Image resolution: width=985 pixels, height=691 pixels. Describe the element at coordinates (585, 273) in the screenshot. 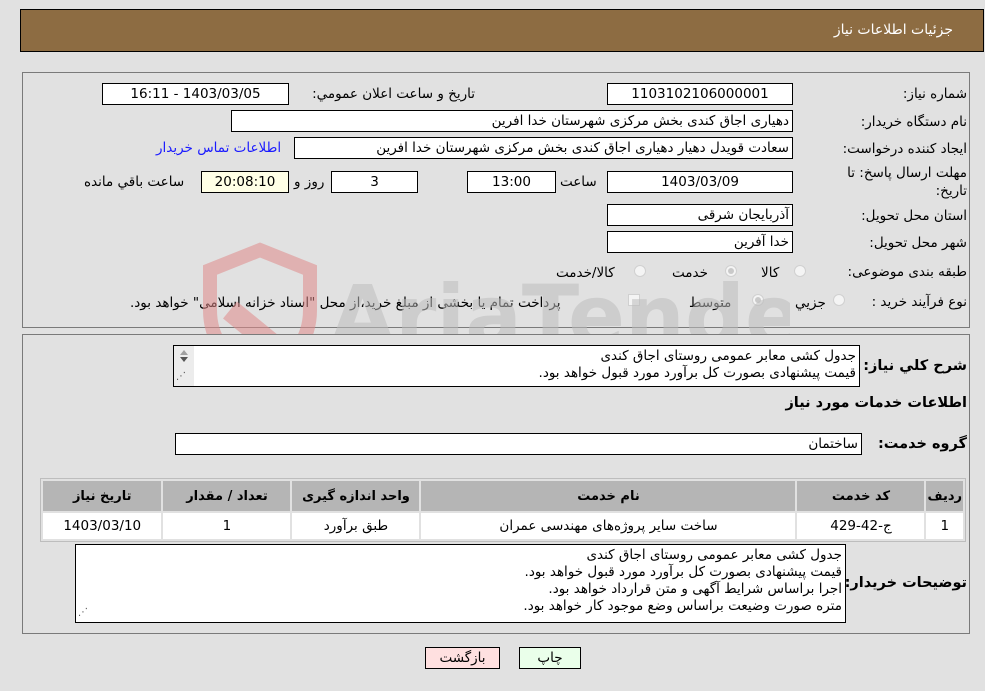

I see `category-option-goods-service: کالا/خدمت` at that location.